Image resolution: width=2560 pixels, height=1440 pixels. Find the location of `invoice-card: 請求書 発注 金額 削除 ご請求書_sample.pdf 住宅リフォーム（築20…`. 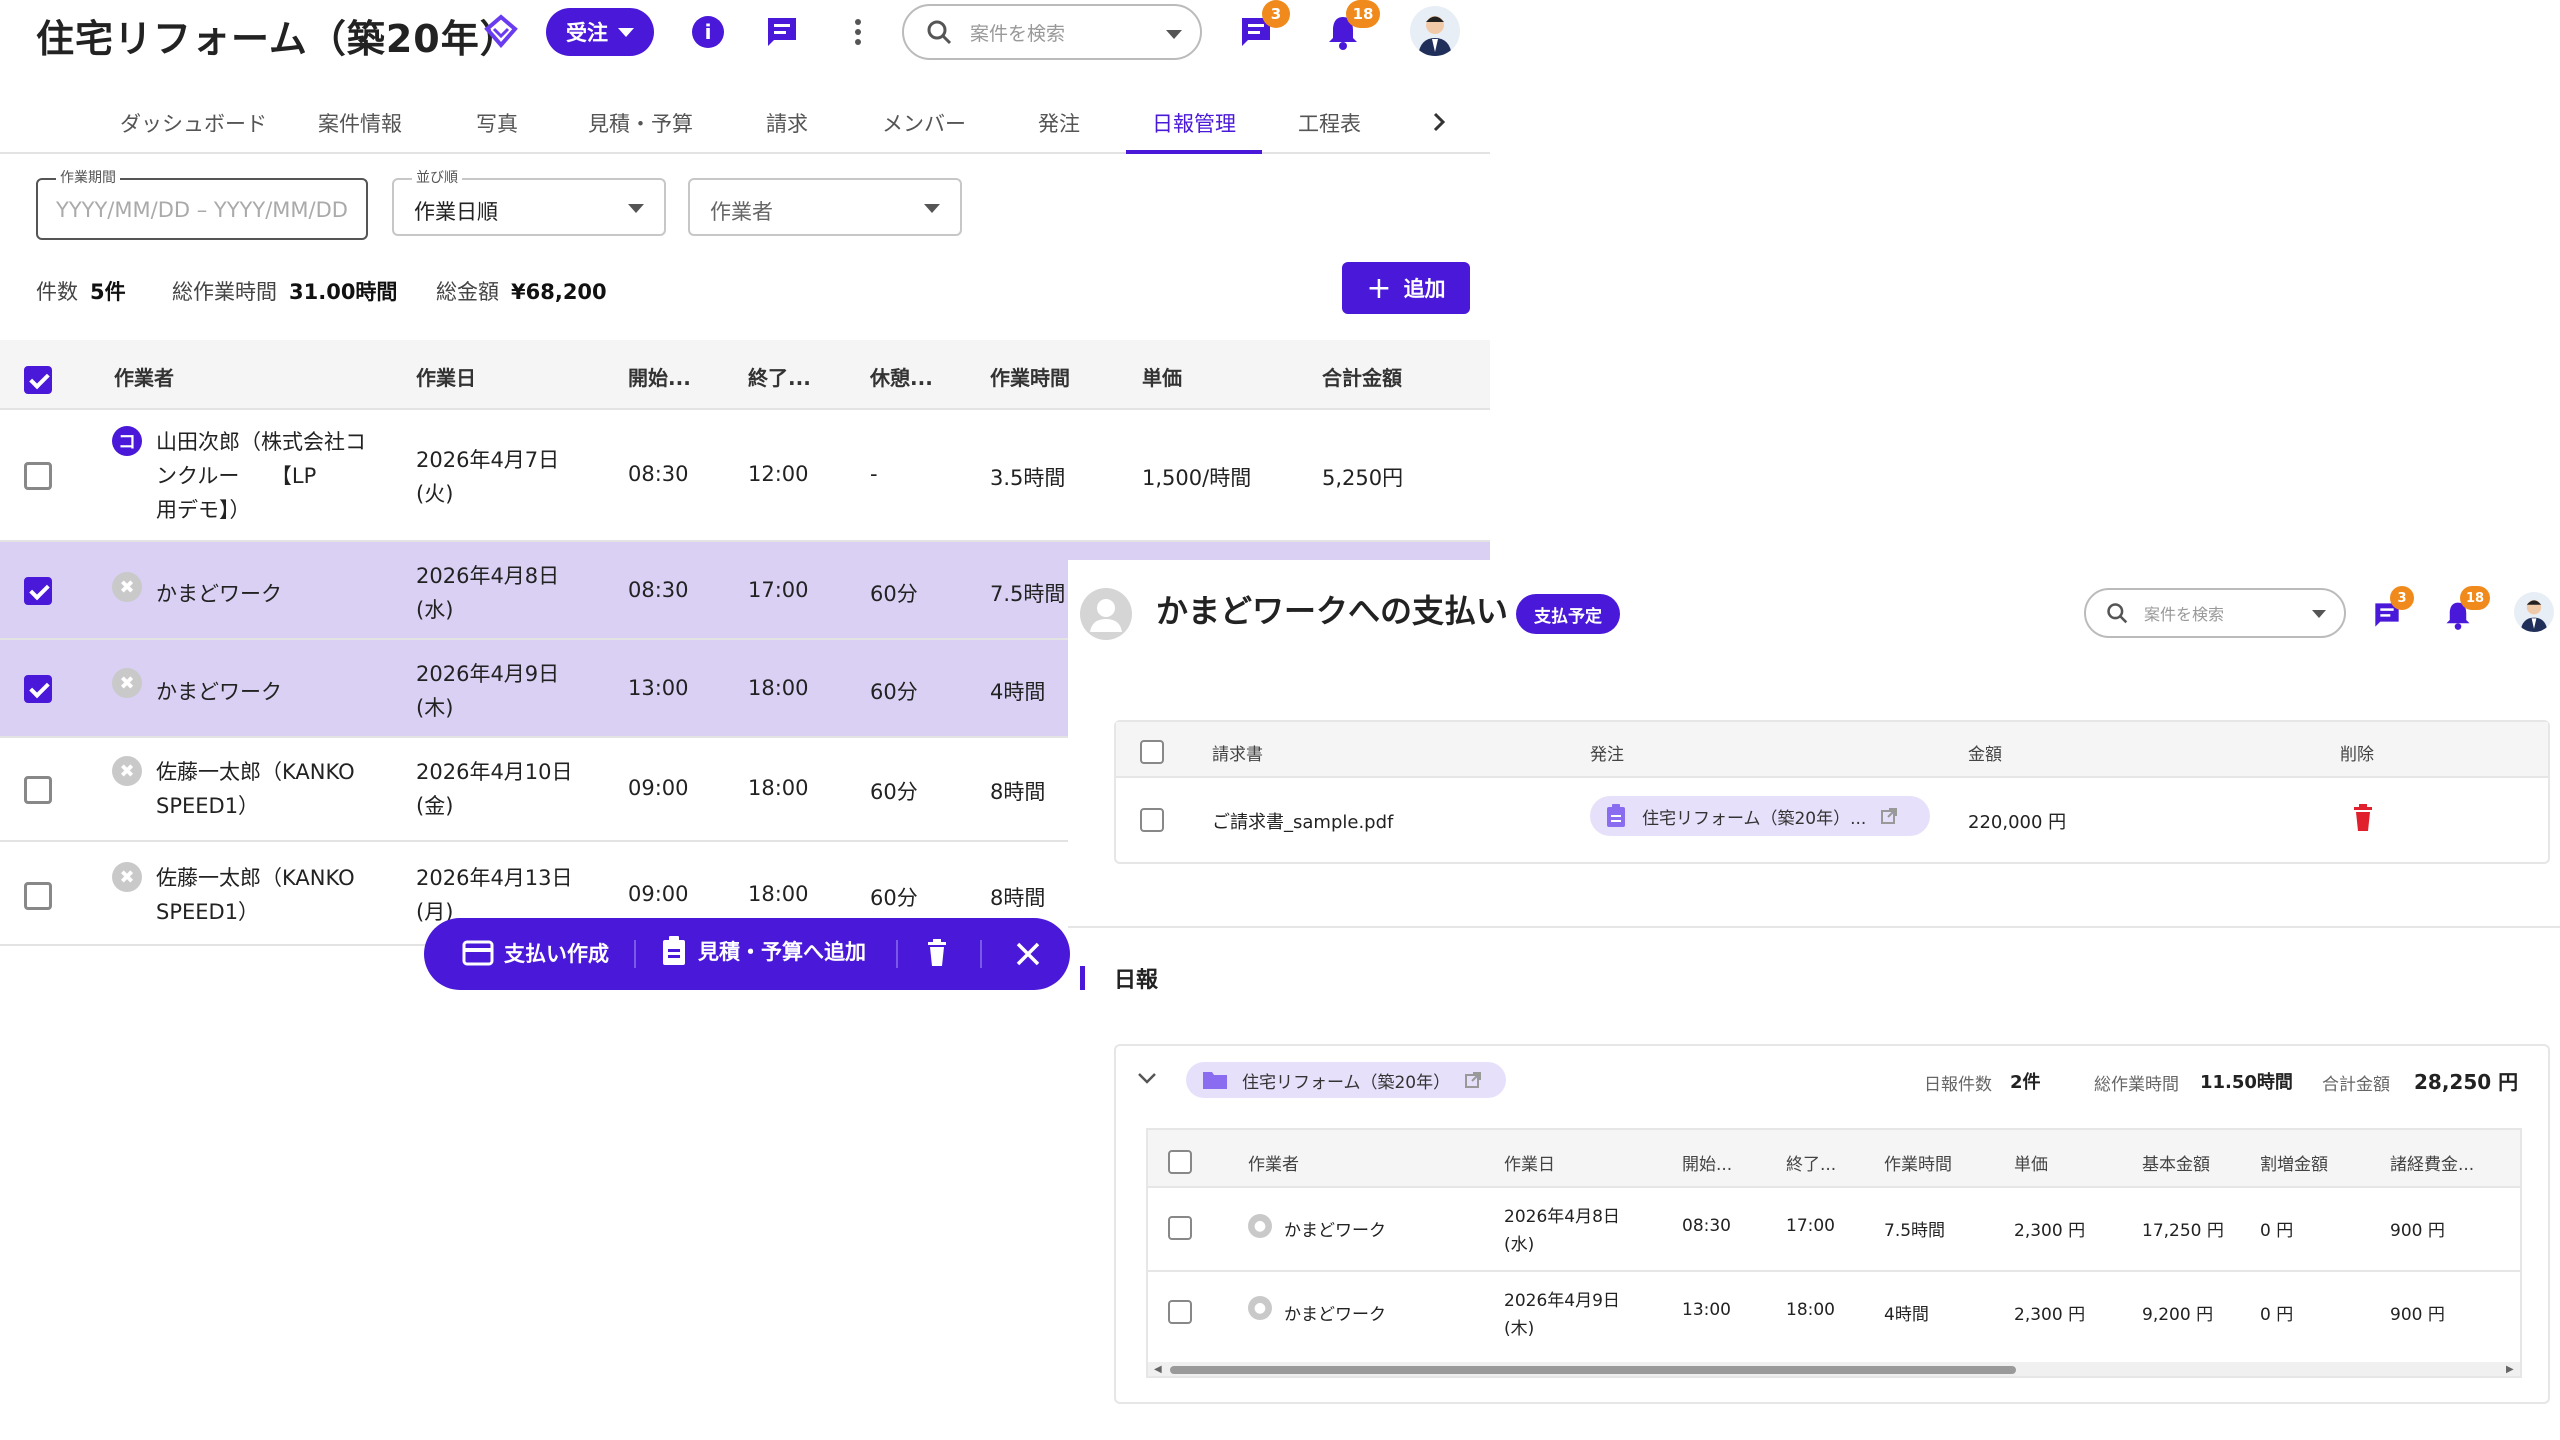

invoice-card: 請求書 発注 金額 削除 ご請求書_sample.pdf 住宅リフォーム（築20… is located at coordinates (1832, 792).